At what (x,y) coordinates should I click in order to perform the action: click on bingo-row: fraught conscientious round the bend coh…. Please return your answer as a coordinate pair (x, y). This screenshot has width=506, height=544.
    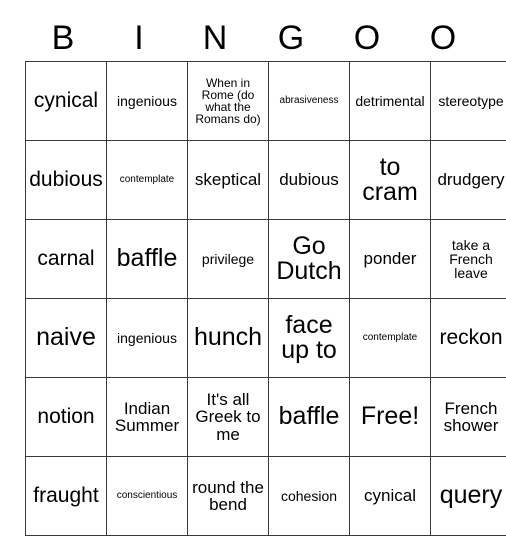
    Looking at the image, I should click on (265, 496).